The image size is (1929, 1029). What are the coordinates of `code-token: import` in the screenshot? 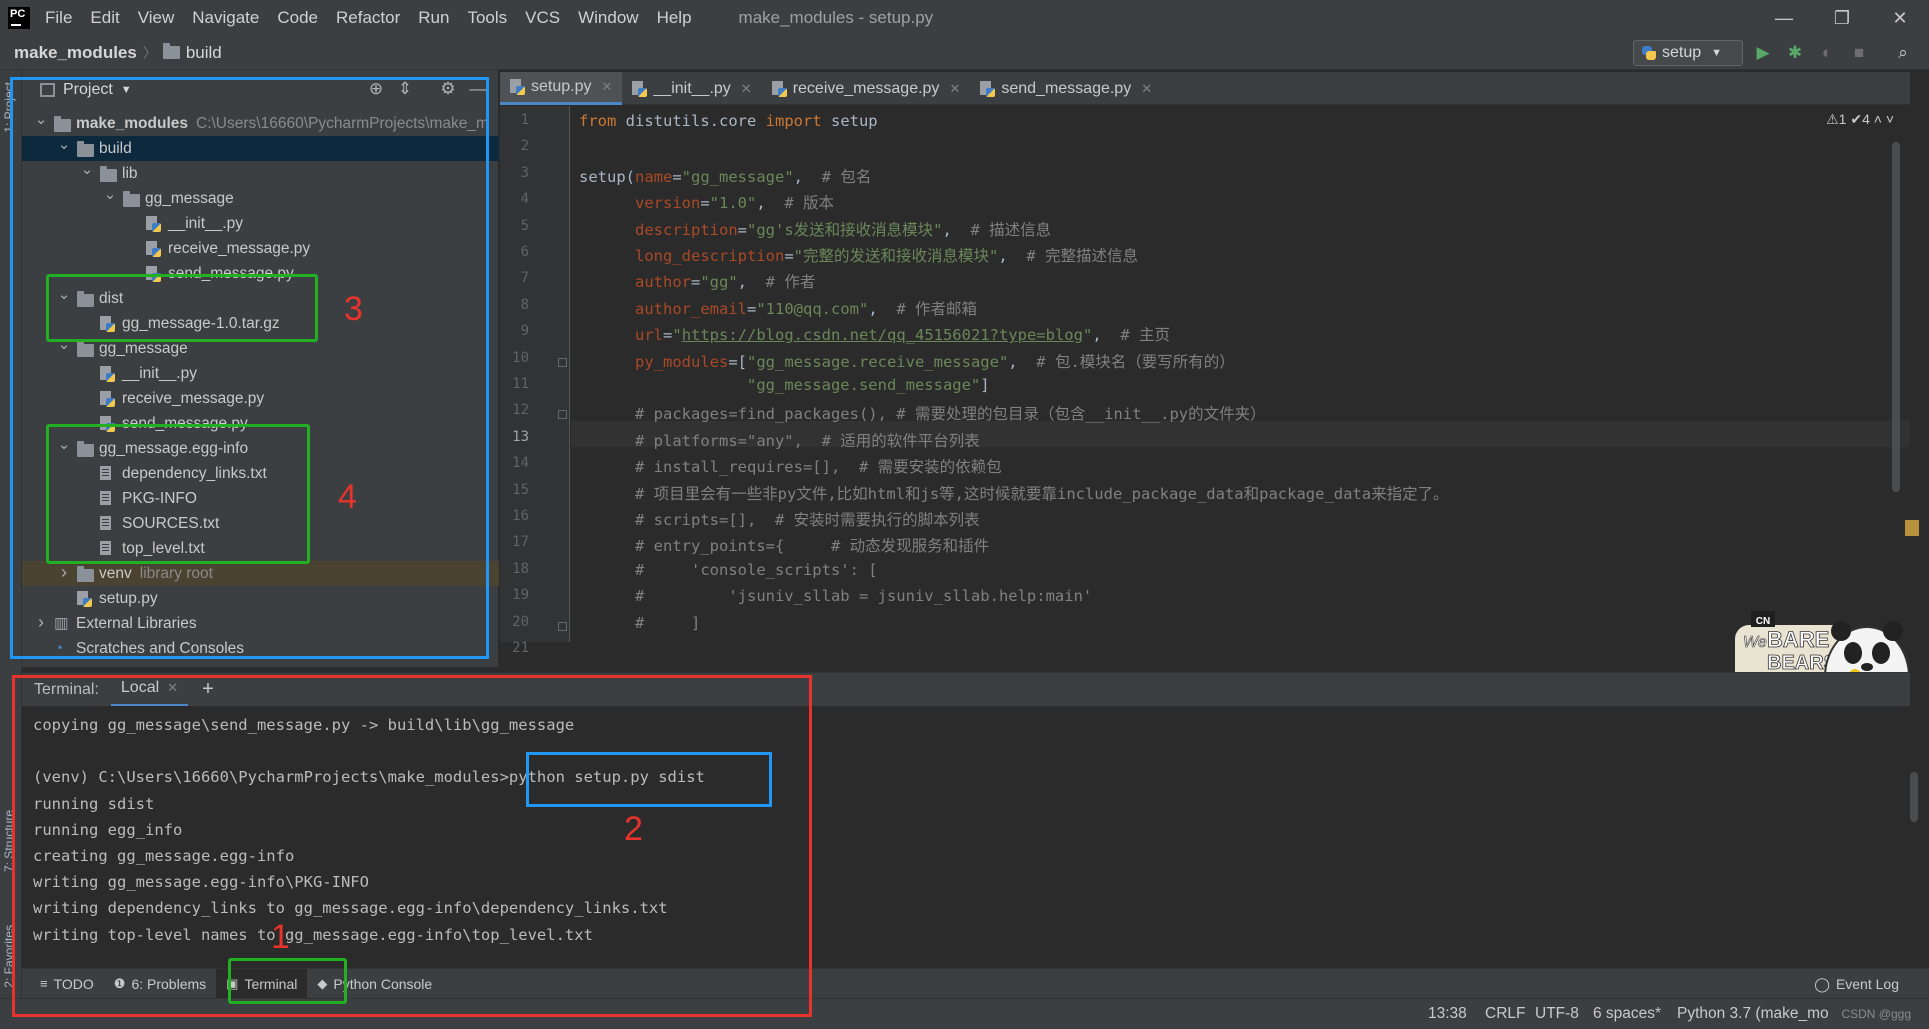 It's located at (798, 121).